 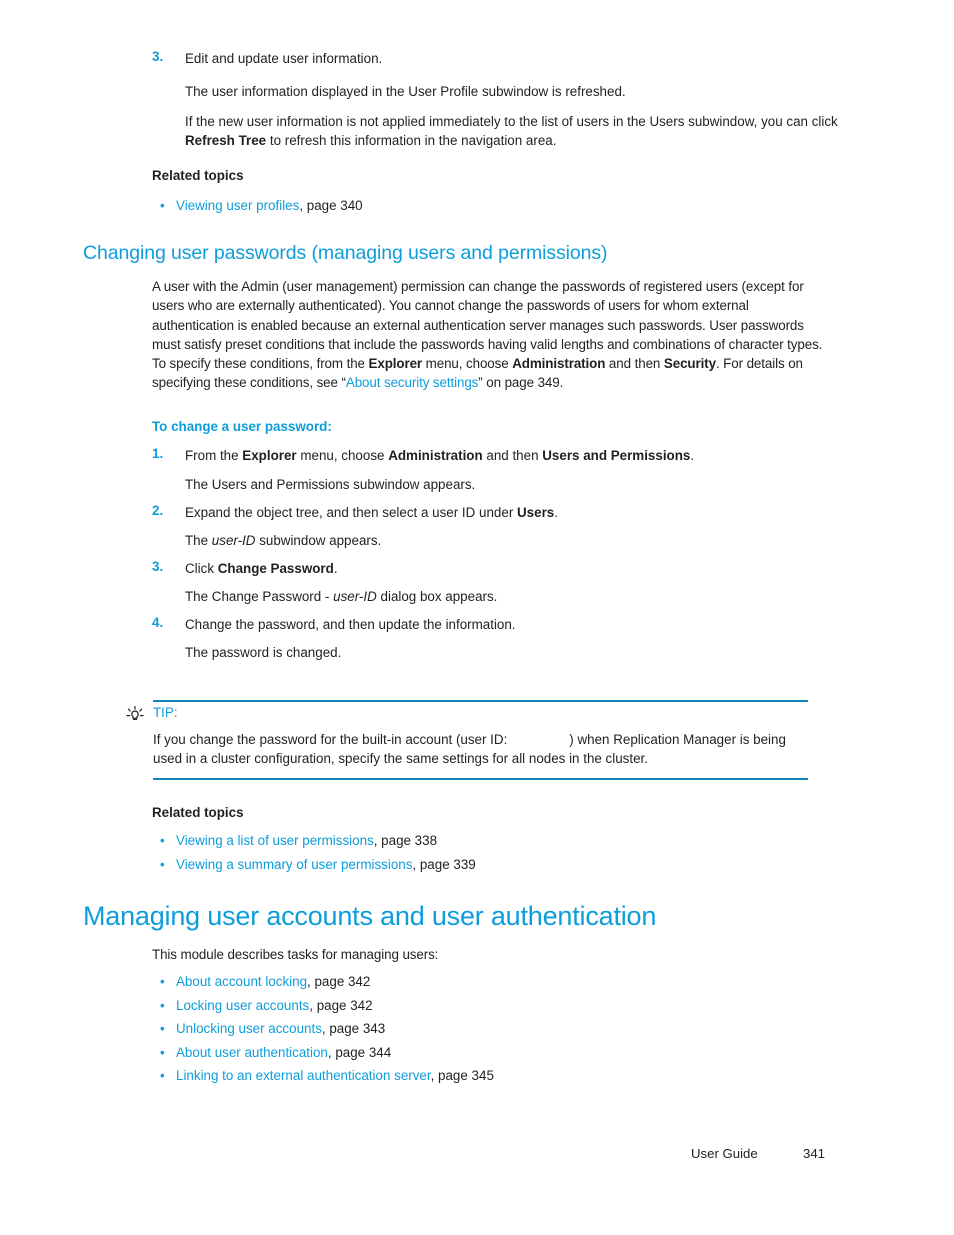 What do you see at coordinates (241, 981) in the screenshot?
I see `cross-reference-link: About account locking` at bounding box center [241, 981].